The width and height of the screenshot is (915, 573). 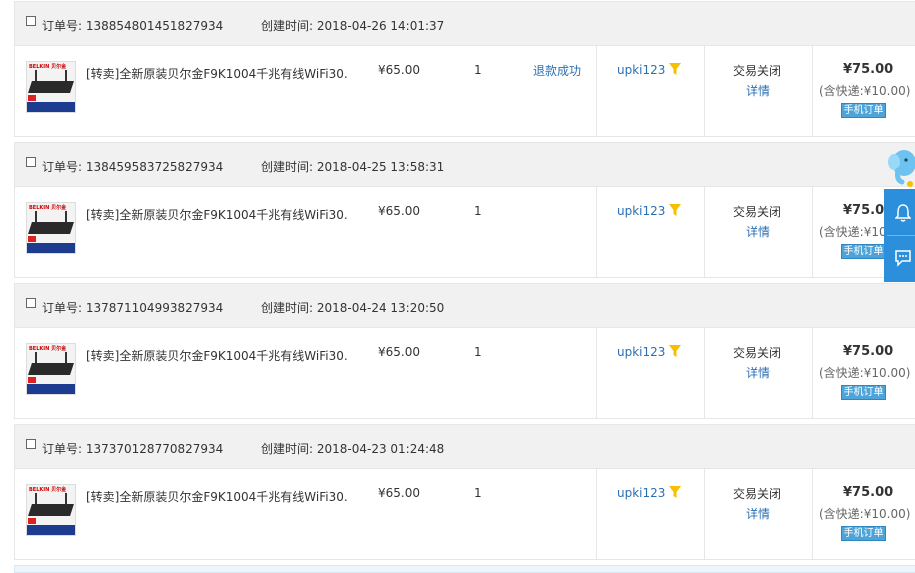 What do you see at coordinates (353, 167) in the screenshot?
I see `order-created-time: 创建时间: 2018-04-25 13:58:31` at bounding box center [353, 167].